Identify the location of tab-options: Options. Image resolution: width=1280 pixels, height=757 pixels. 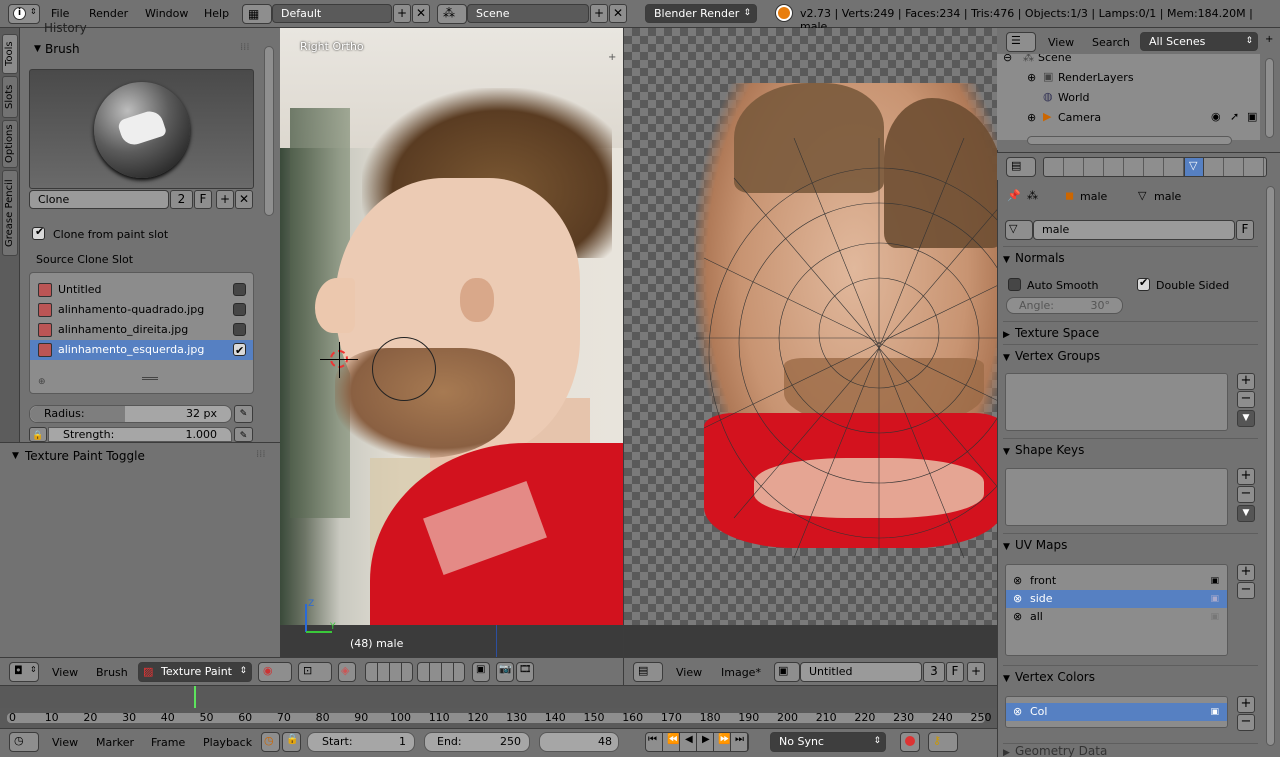
(10, 144).